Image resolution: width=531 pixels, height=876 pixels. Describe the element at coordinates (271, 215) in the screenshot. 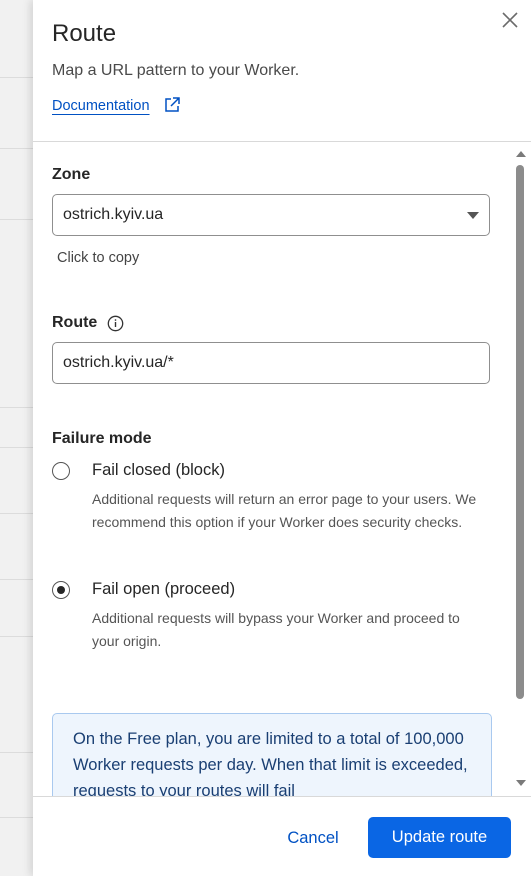

I see `zone-select: ostrich.kyiv.ua` at that location.